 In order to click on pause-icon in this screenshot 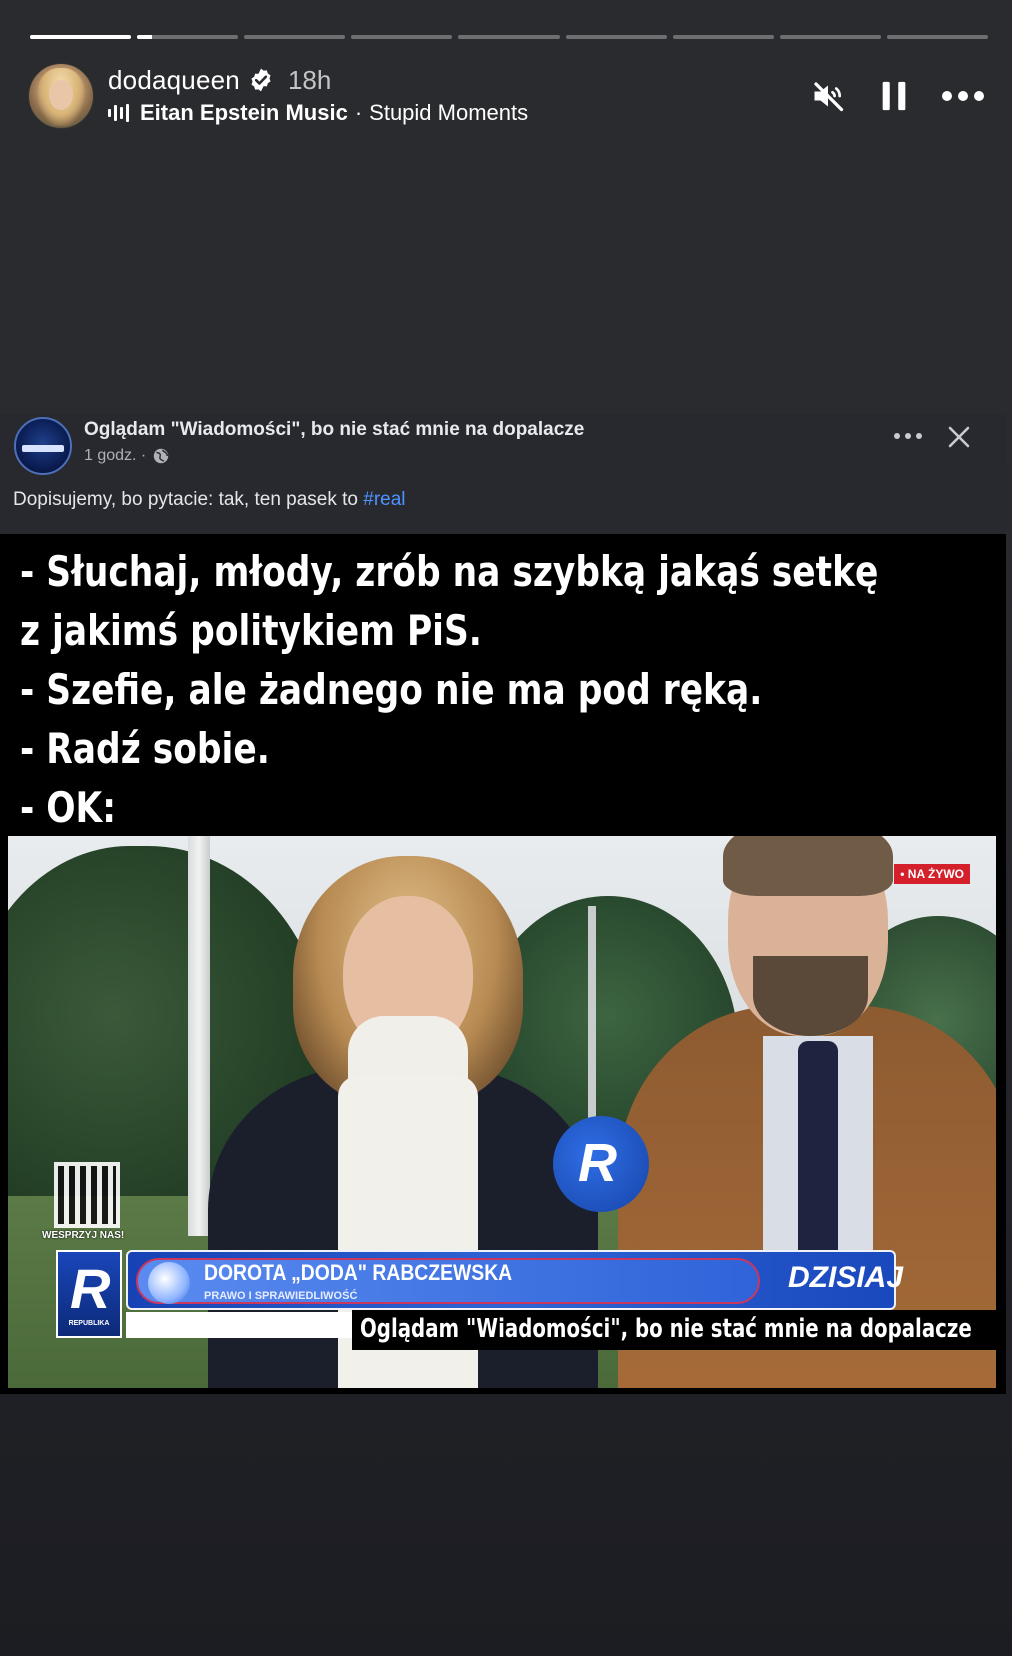, I will do `click(894, 96)`.